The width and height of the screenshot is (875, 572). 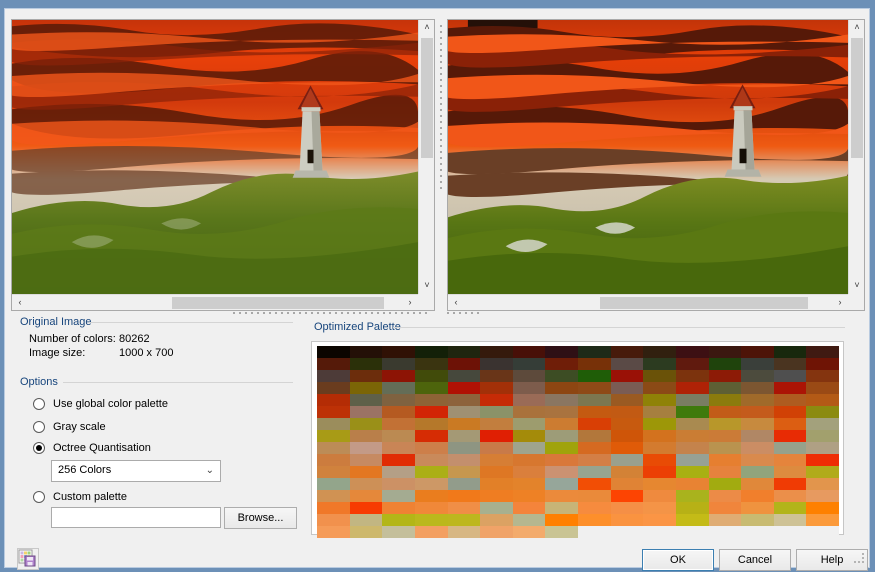 What do you see at coordinates (39, 427) in the screenshot?
I see `radio-gray-scale-indicator` at bounding box center [39, 427].